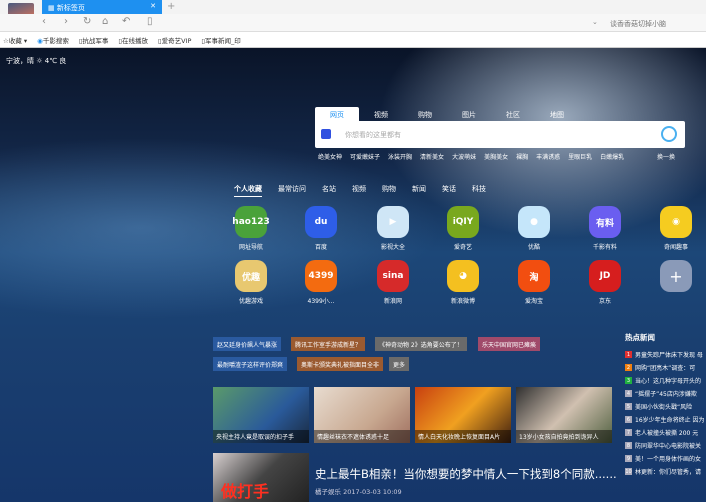 Image resolution: width=706 pixels, height=502 pixels. I want to click on news-thumbnail: 央视主持人竟是取误的扣子手, so click(261, 415).